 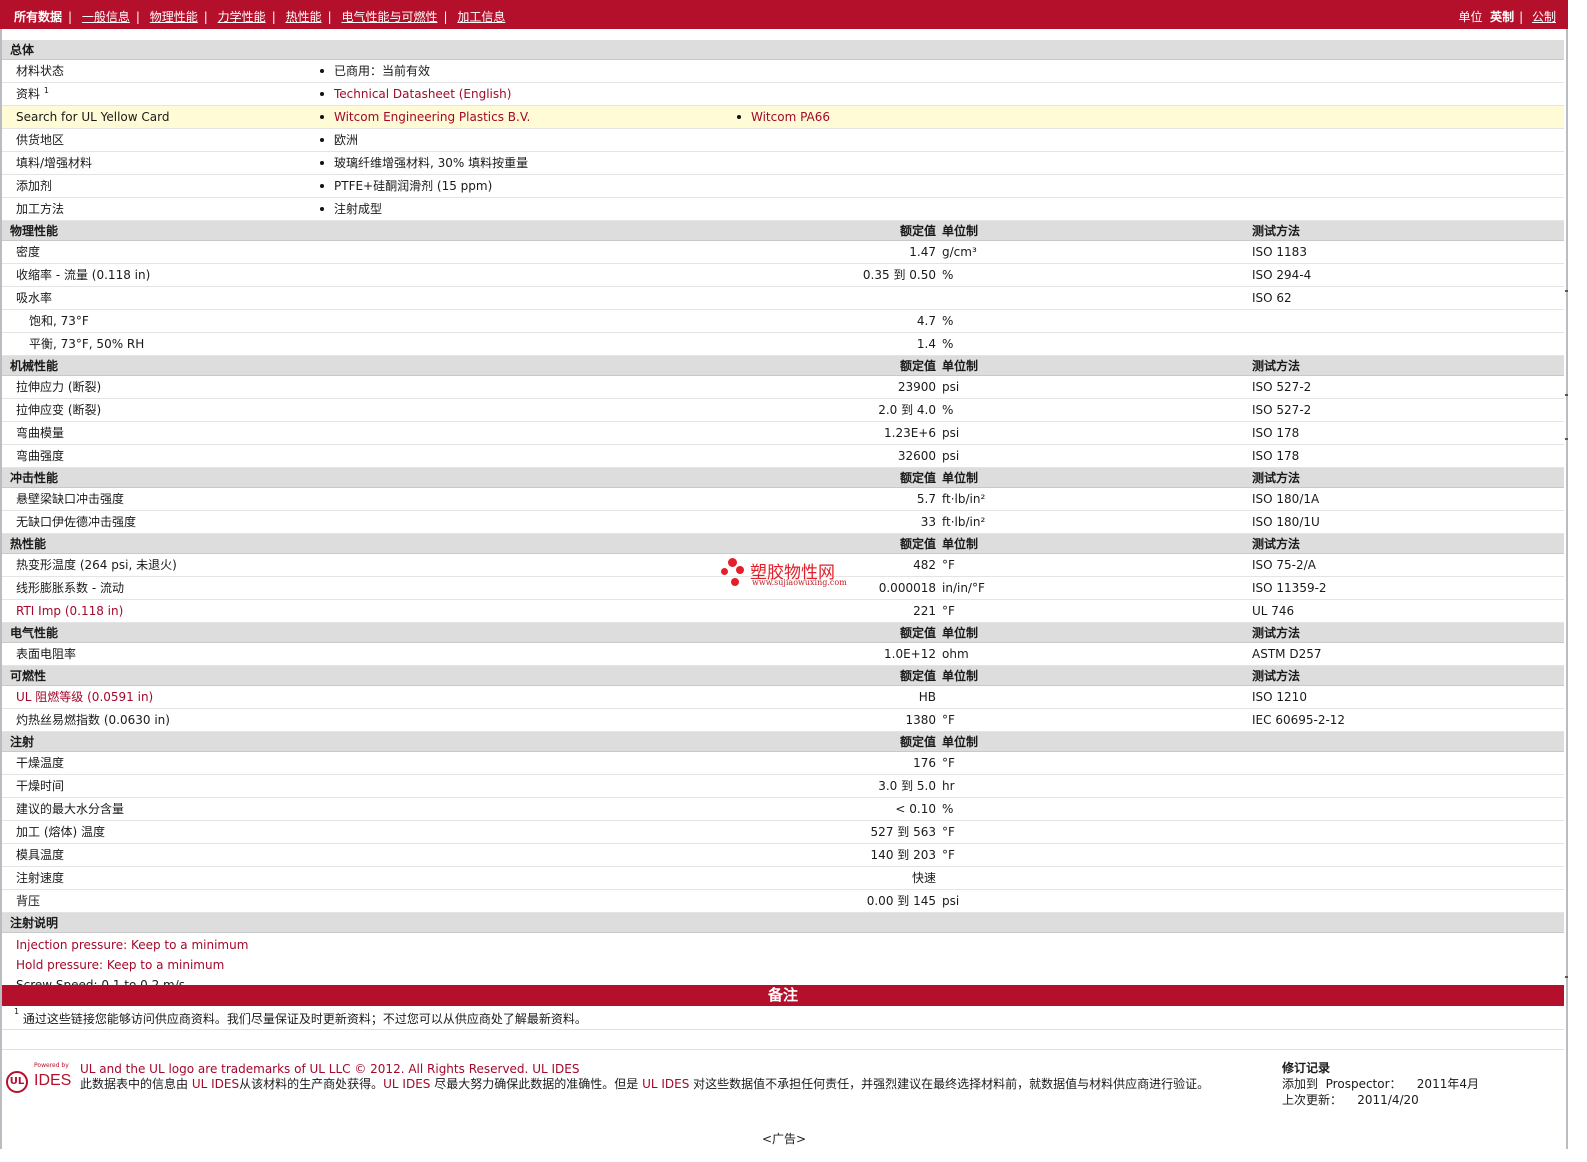 What do you see at coordinates (799, 582) in the screenshot?
I see `watermark-url: www.sujiaowuxing.com` at bounding box center [799, 582].